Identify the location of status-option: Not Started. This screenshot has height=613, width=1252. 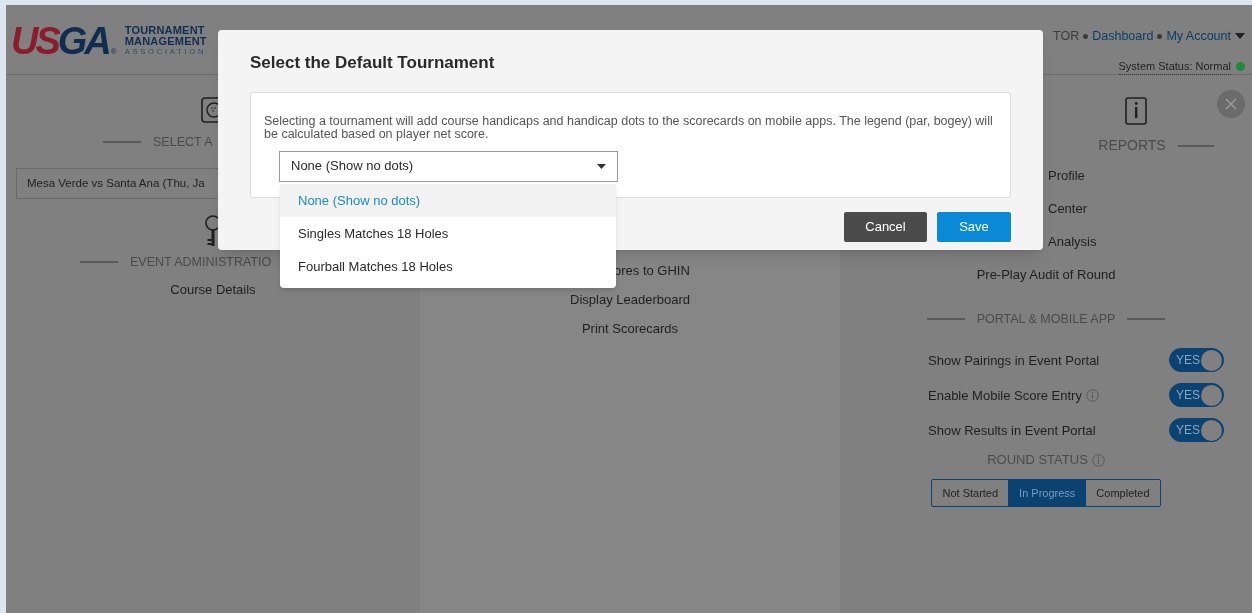
(970, 492).